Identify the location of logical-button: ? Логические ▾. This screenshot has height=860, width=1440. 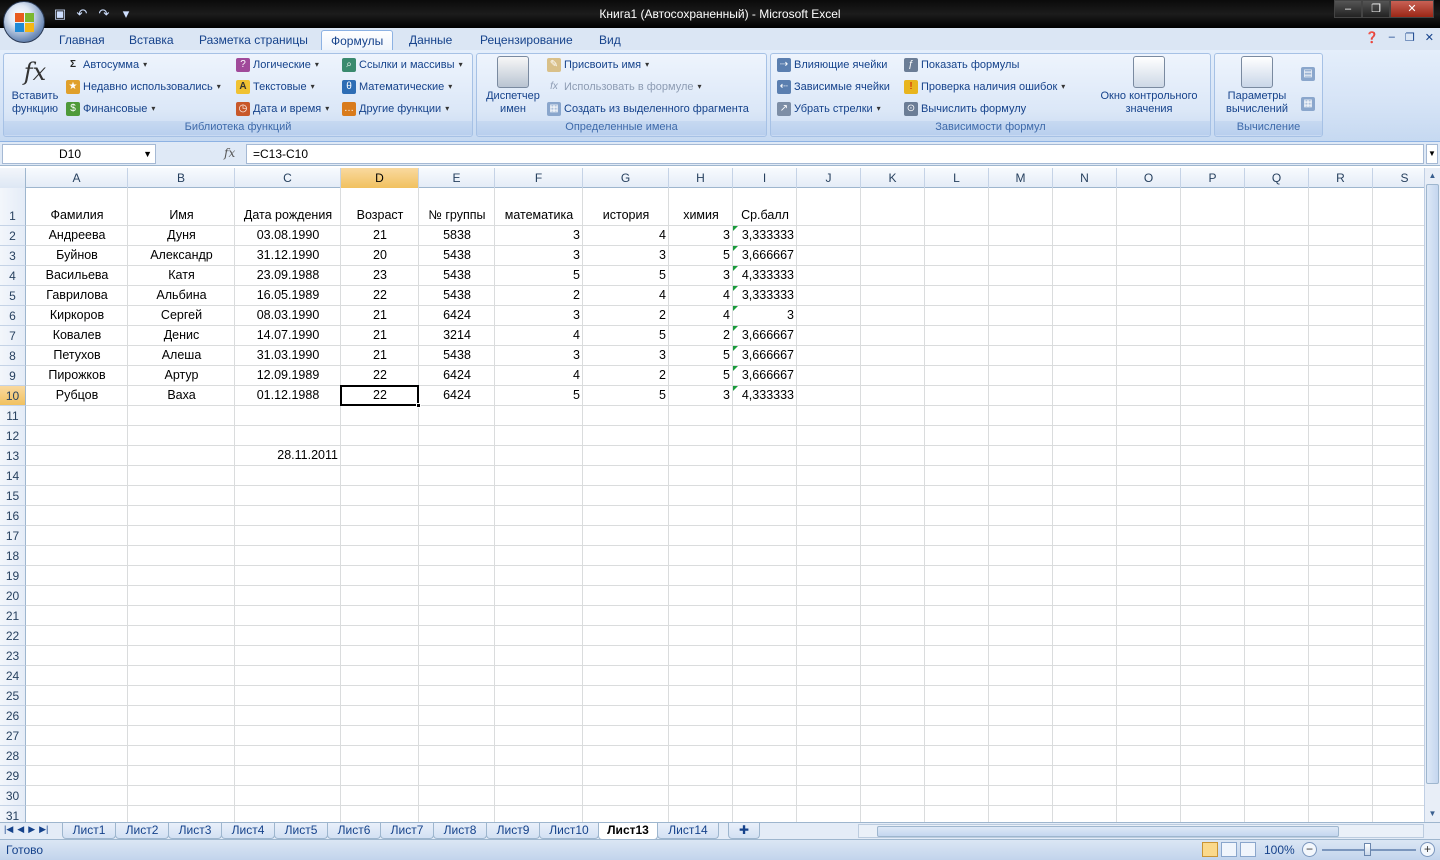
(277, 65).